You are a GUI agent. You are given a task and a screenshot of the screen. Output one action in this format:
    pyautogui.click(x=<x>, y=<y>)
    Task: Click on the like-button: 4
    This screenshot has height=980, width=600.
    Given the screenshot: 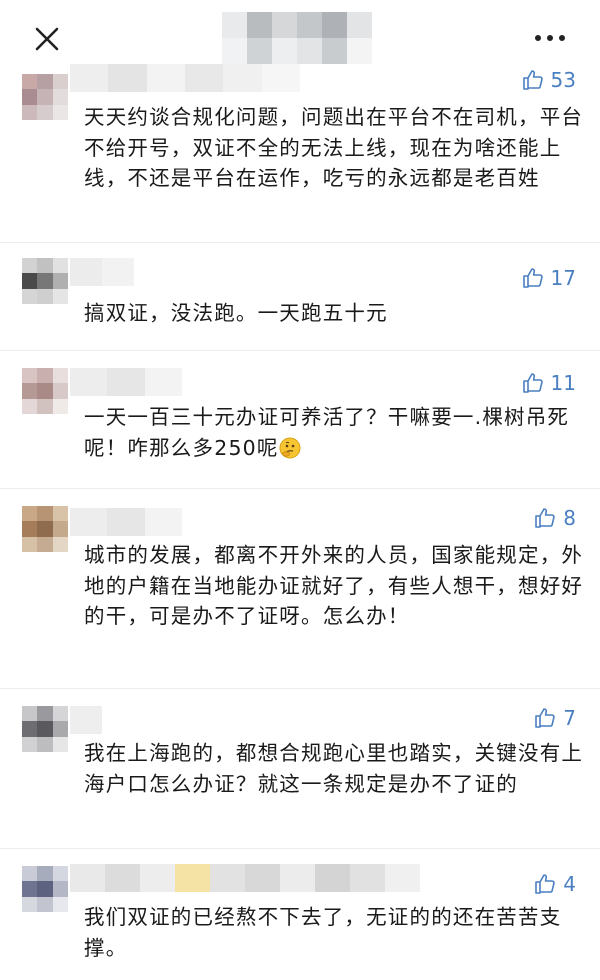 What is the action you would take?
    pyautogui.click(x=554, y=884)
    